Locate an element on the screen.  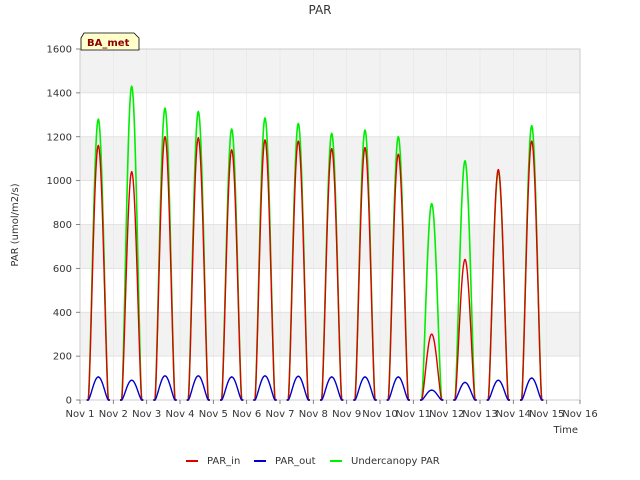
x-tick-label: Nov 16 is located at coordinates (579, 414).